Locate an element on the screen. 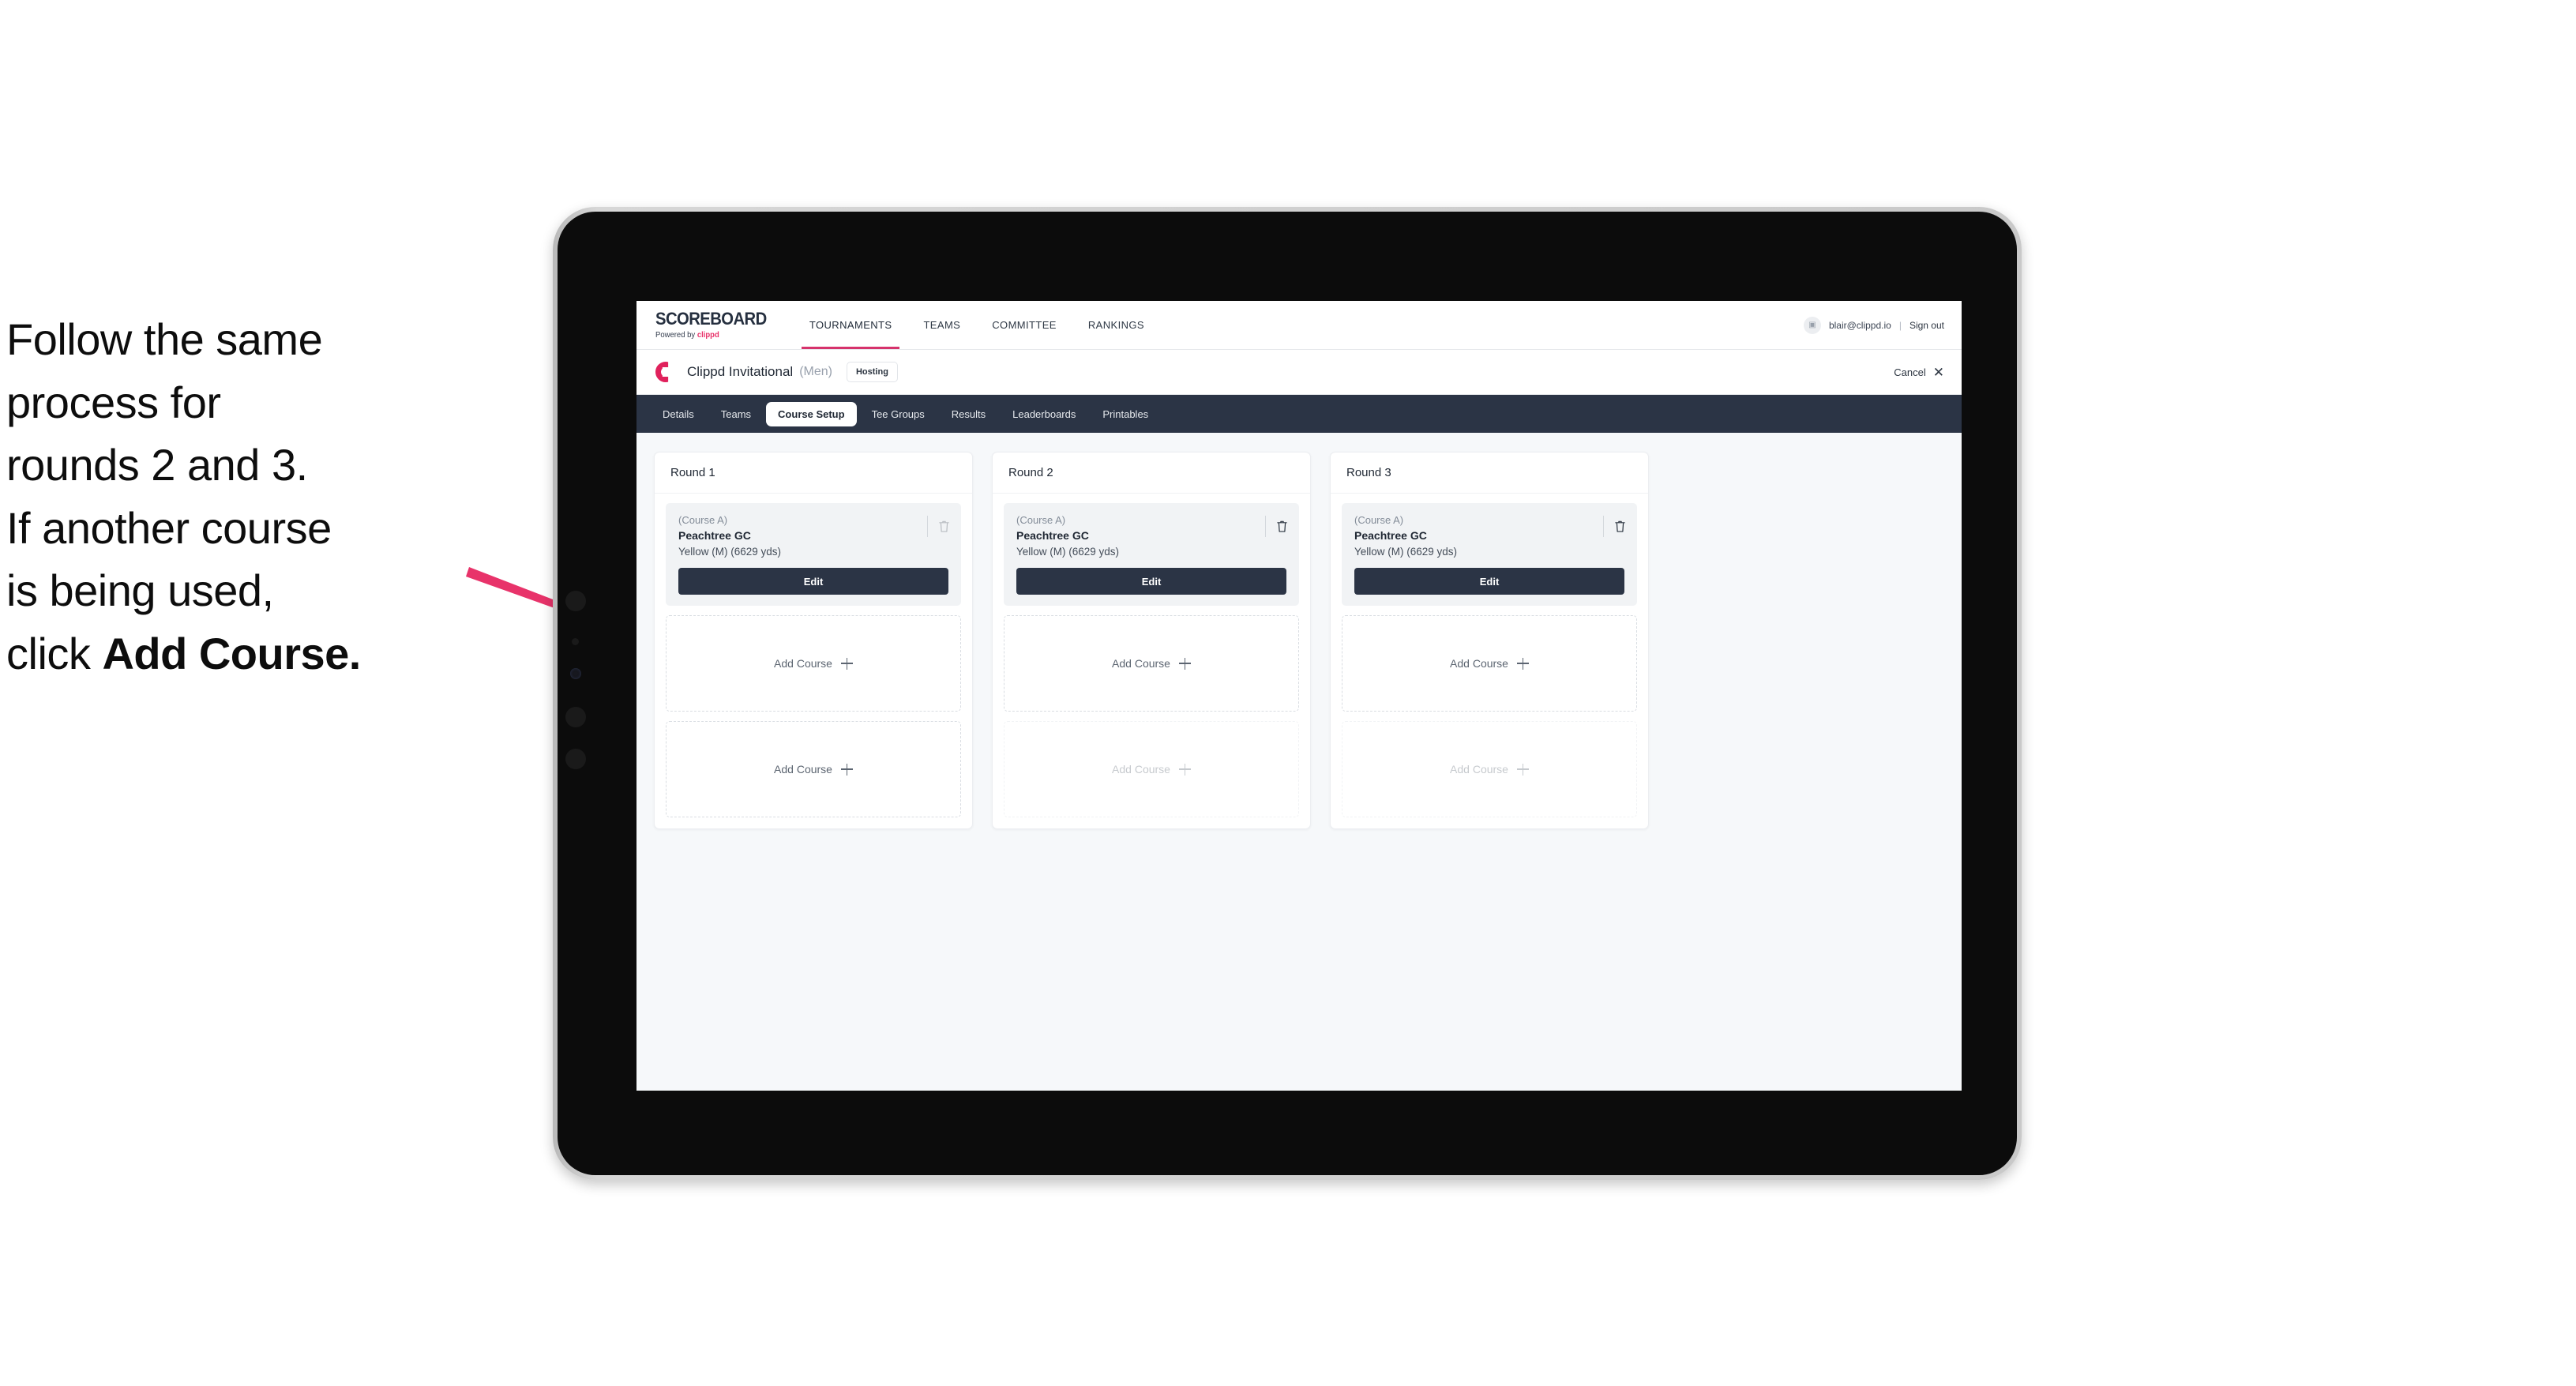 This screenshot has height=1386, width=2576. caption-line-6-bold: Add Course. is located at coordinates (231, 653).